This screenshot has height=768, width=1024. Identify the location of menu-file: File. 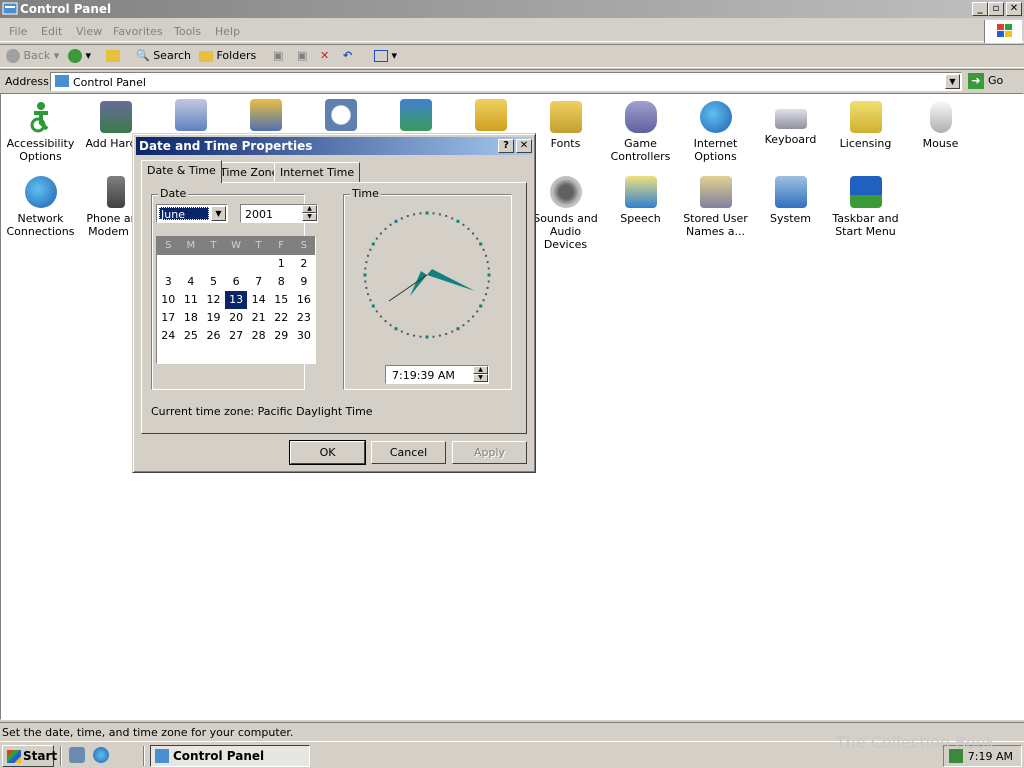
(18, 31).